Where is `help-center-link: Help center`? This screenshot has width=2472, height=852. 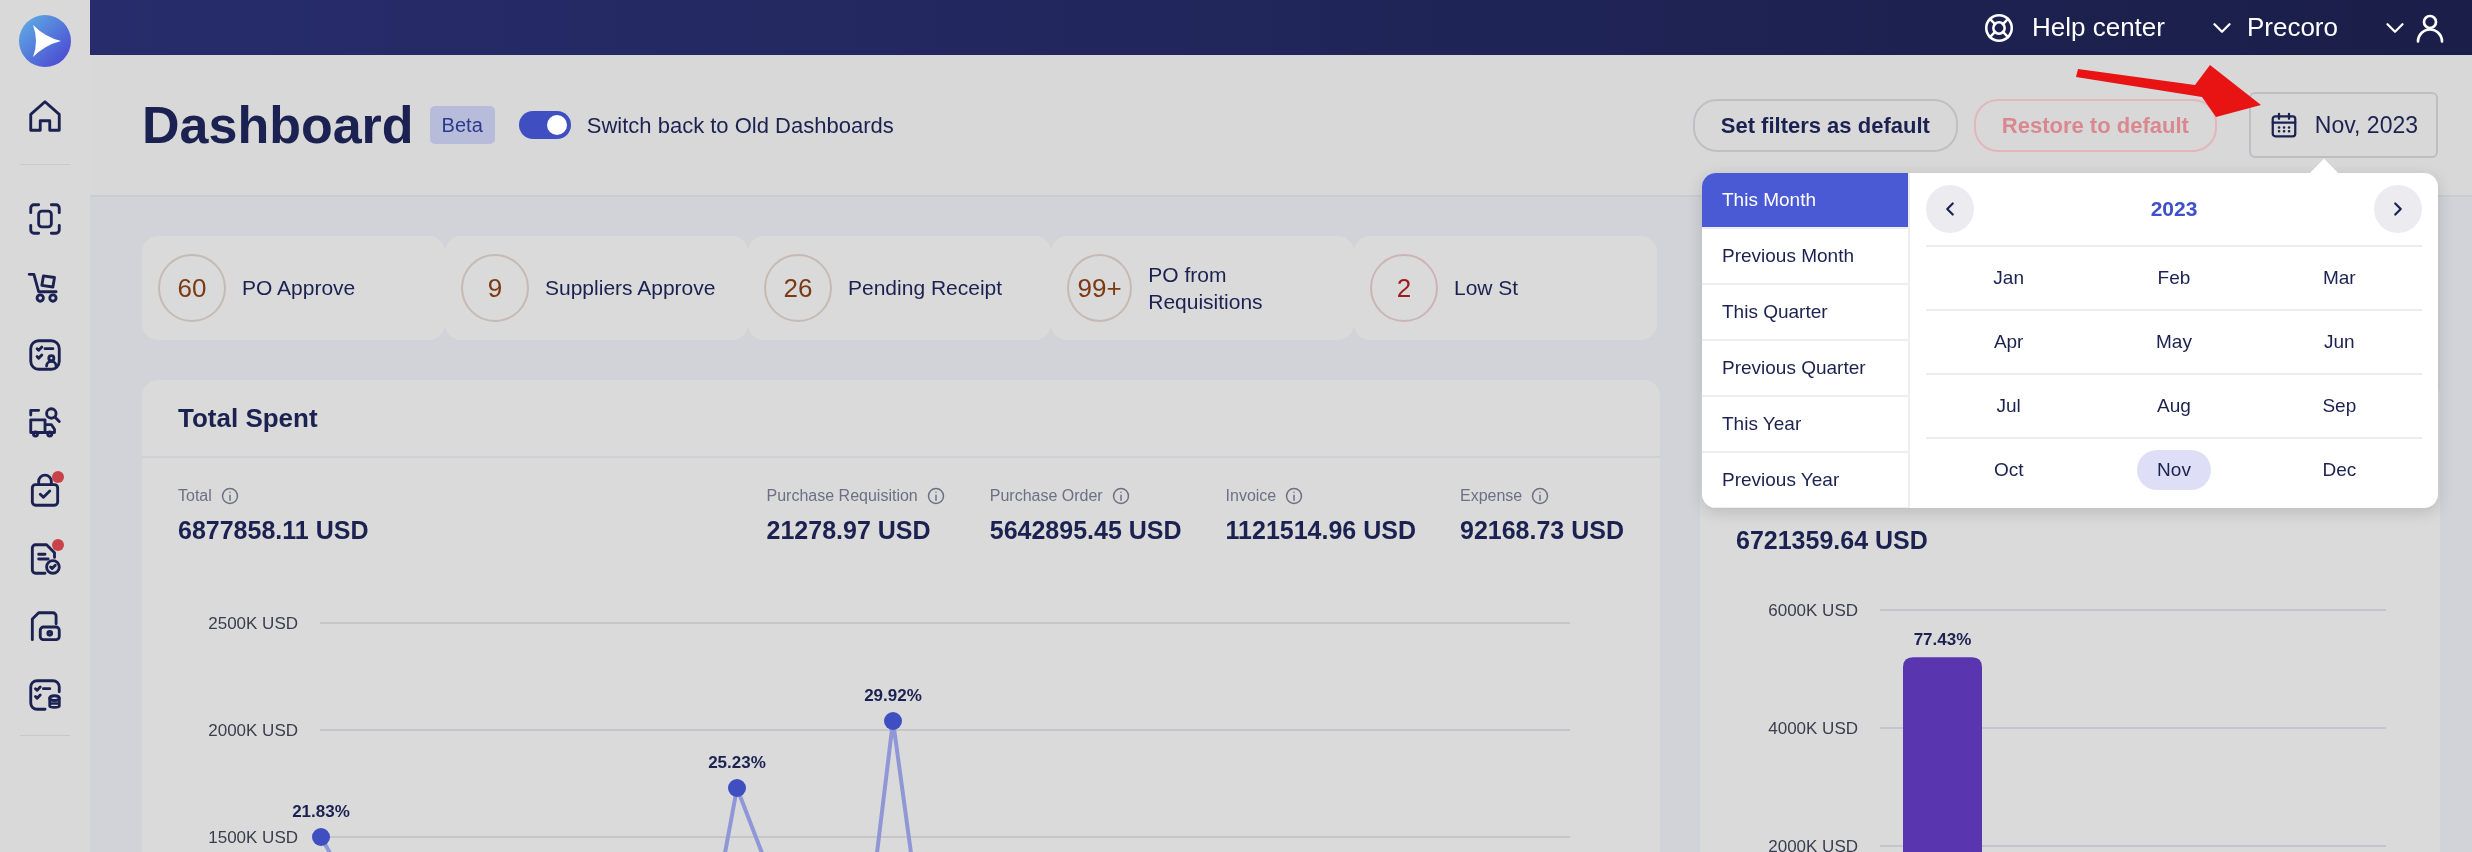
help-center-link: Help center is located at coordinates (2073, 27).